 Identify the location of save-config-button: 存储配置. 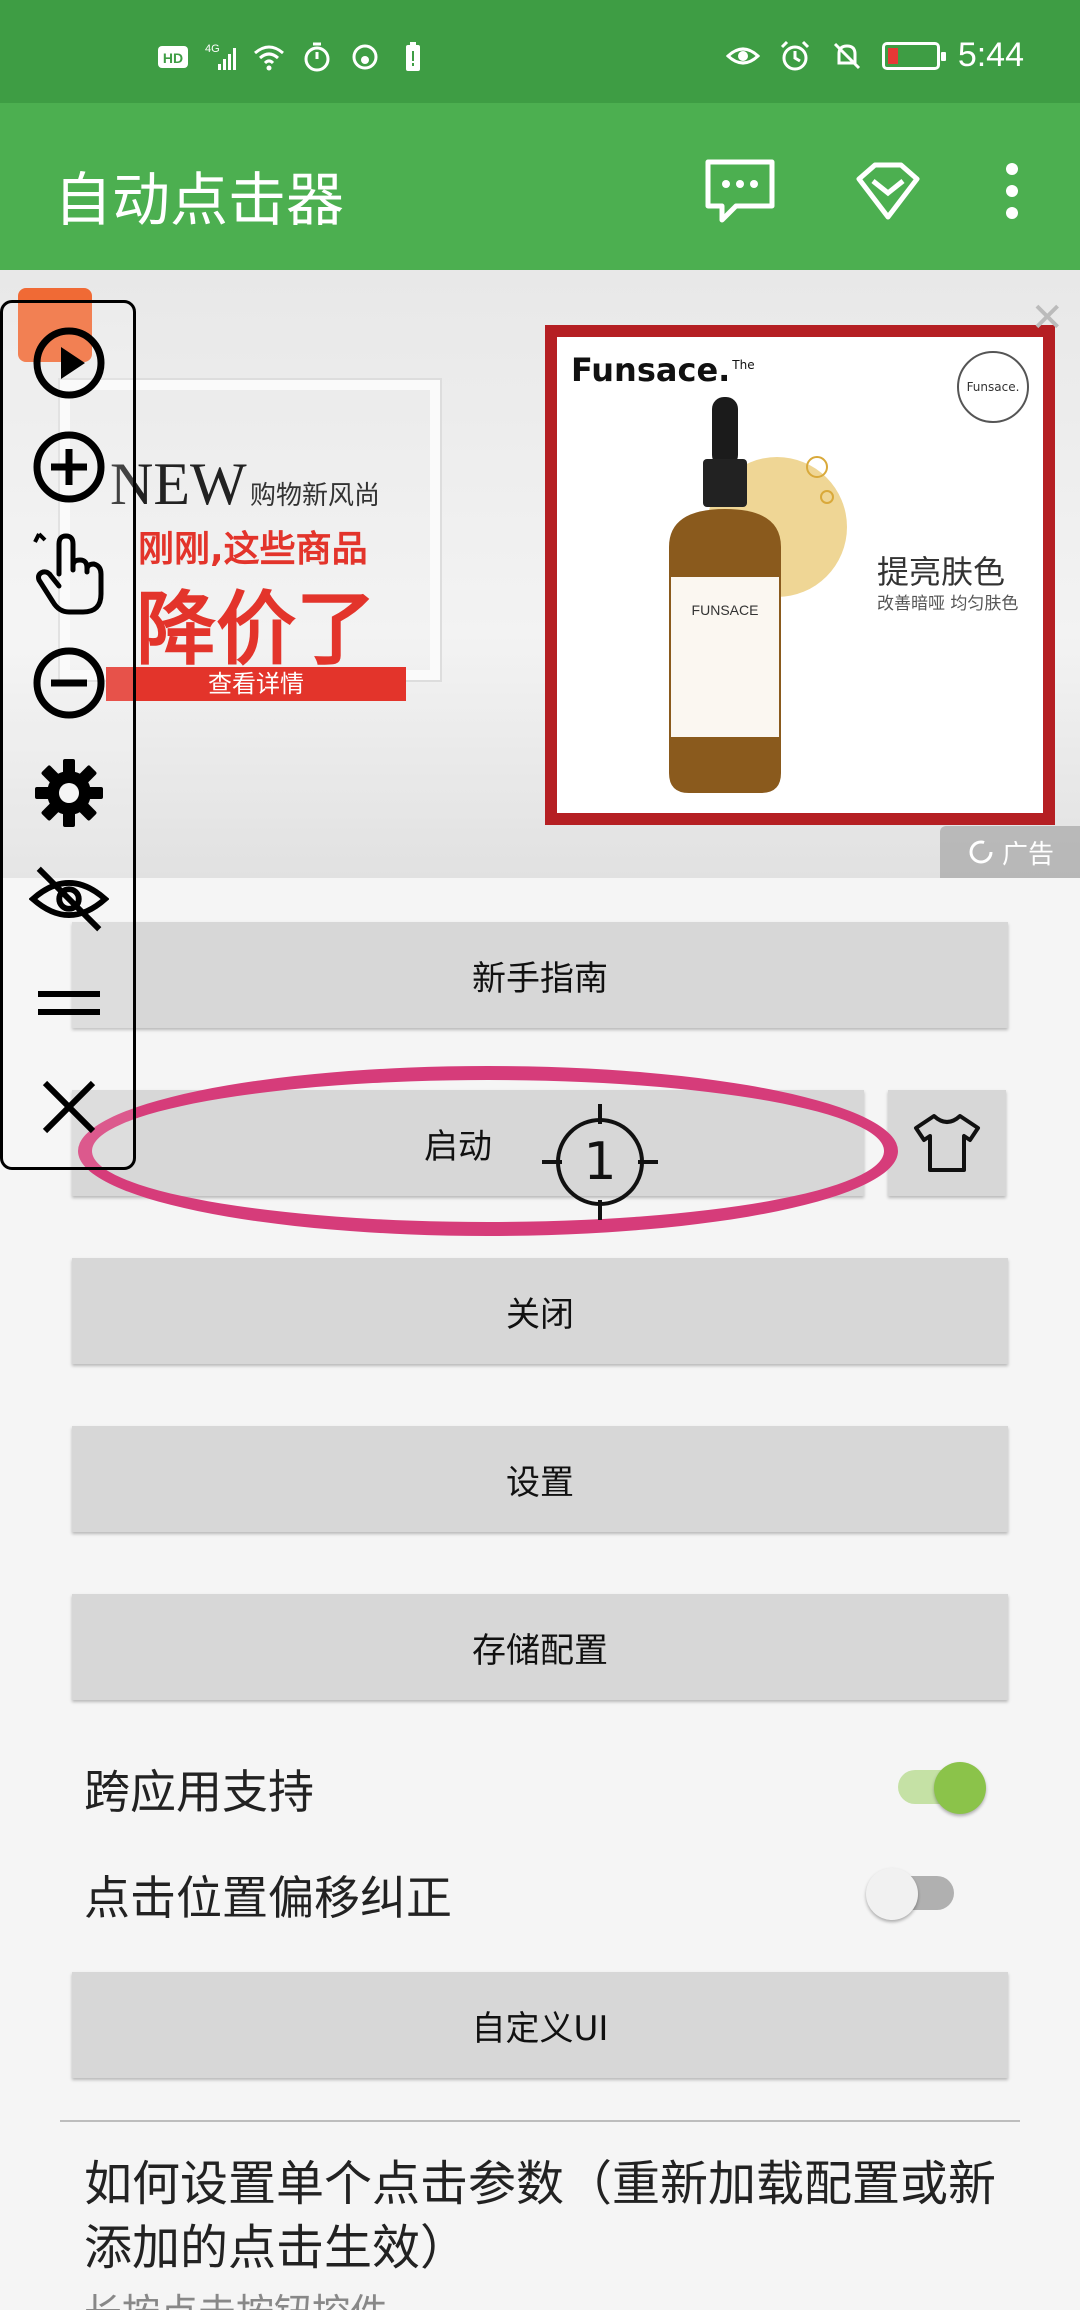
(540, 1647).